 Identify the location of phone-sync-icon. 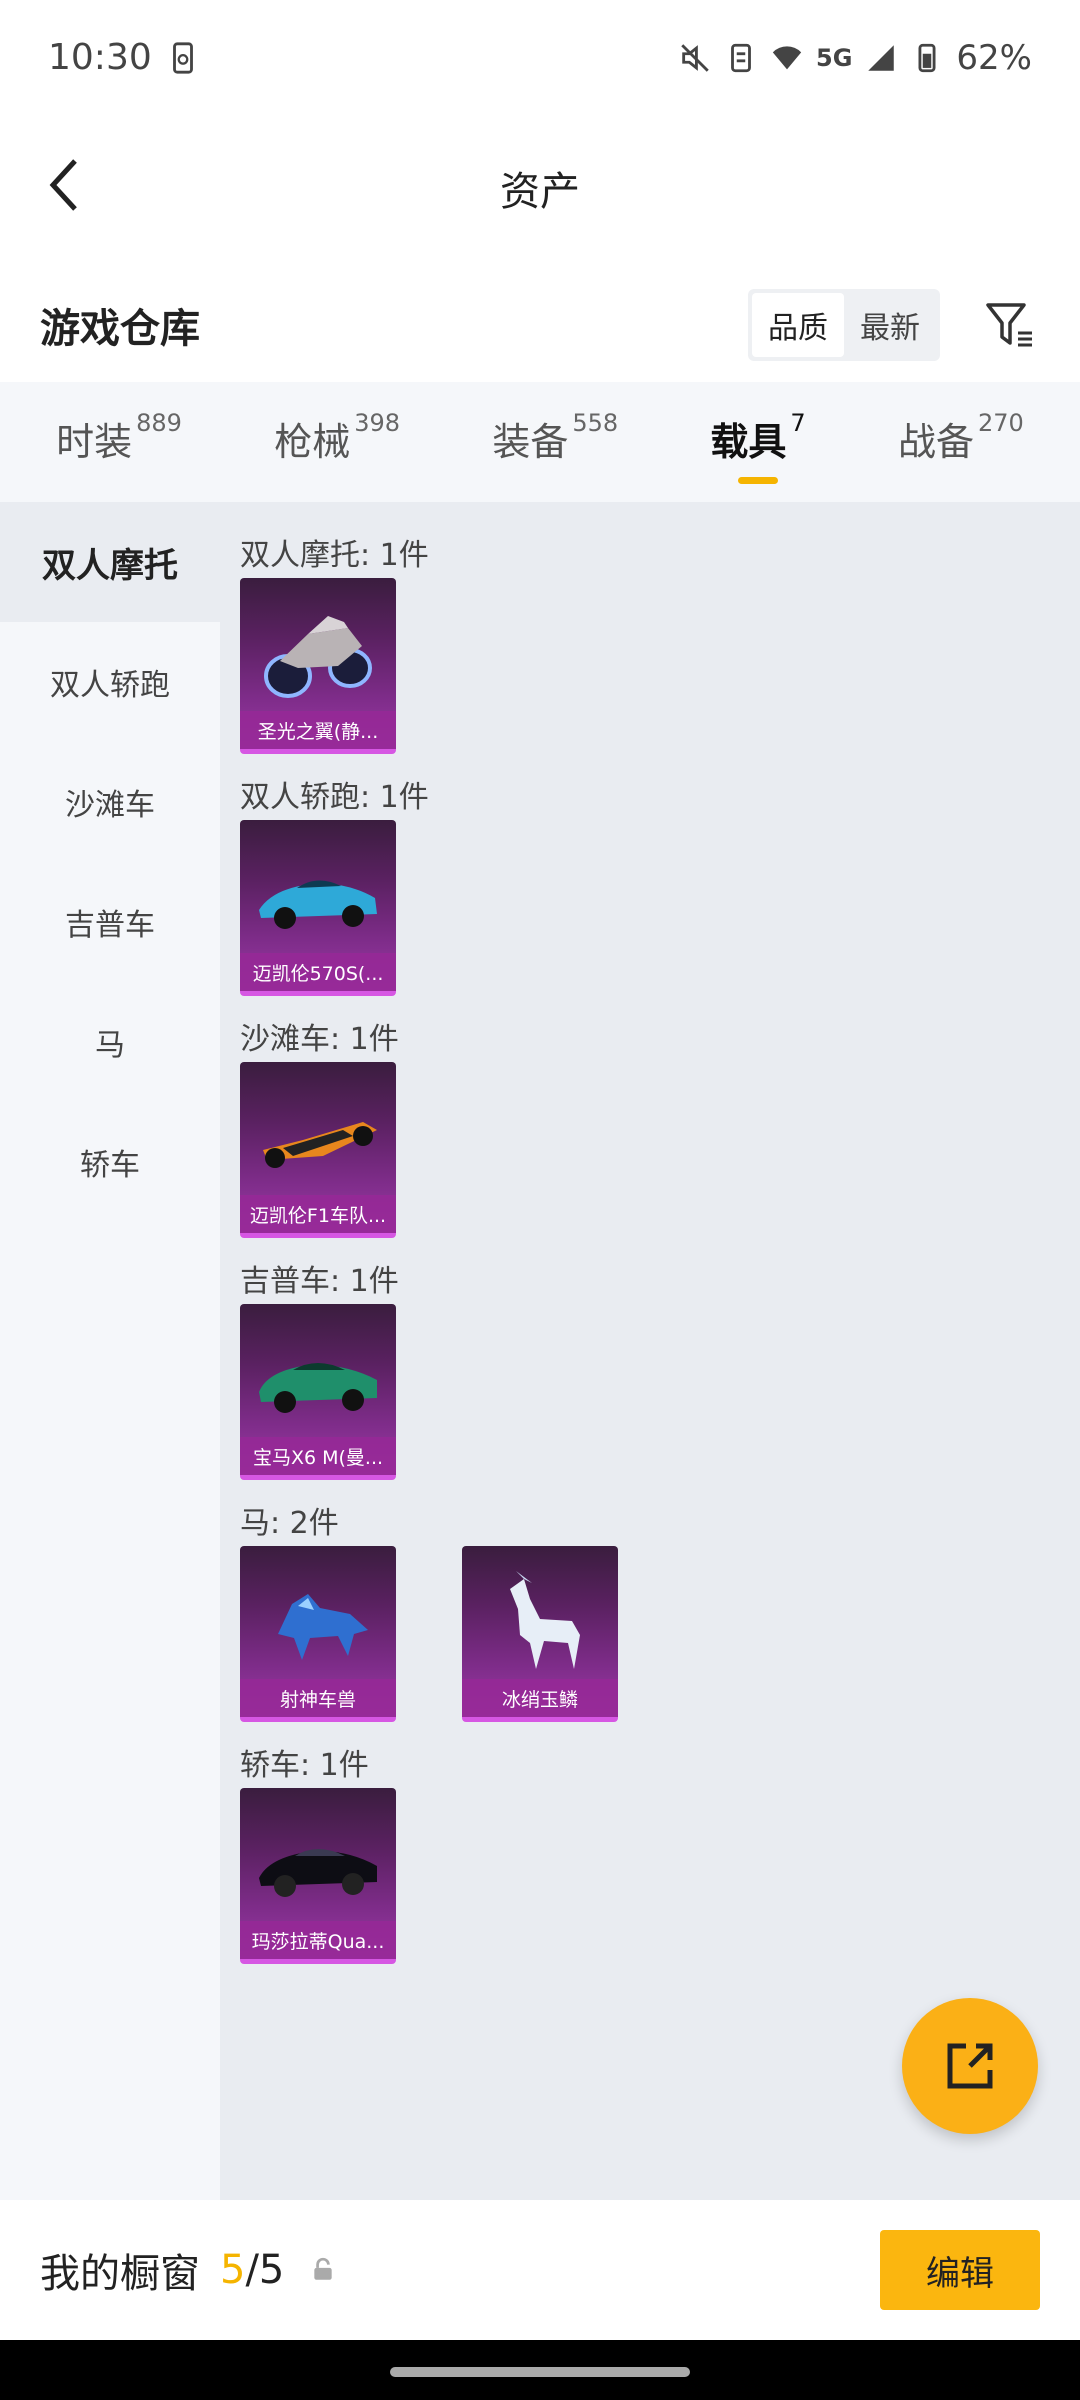
(182, 57).